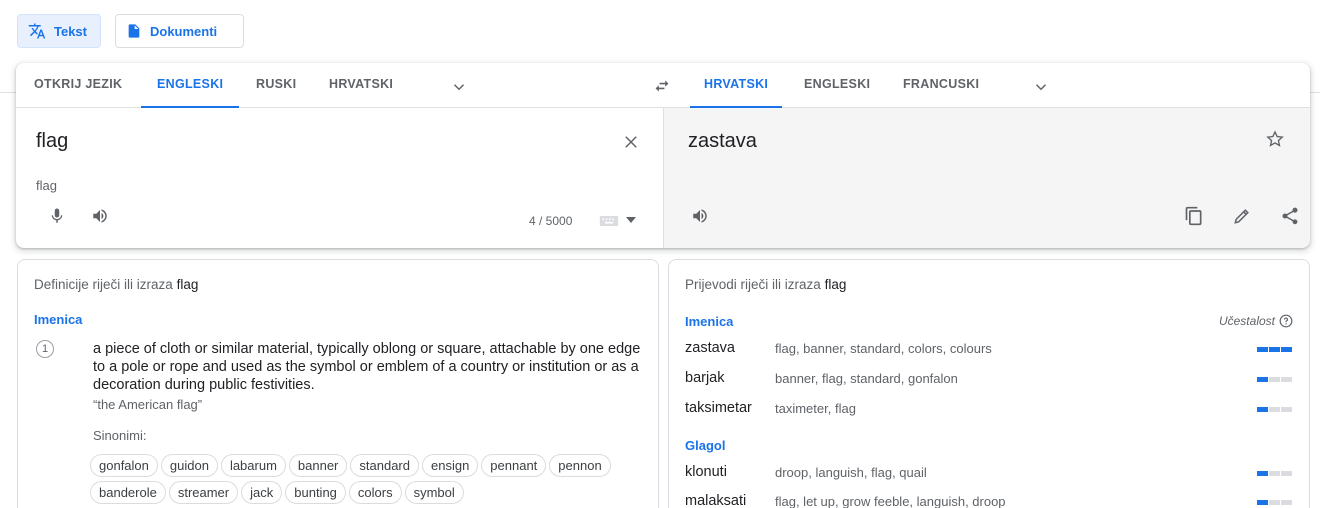 This screenshot has width=1320, height=508. I want to click on character-counter: 4 / 5000, so click(551, 221).